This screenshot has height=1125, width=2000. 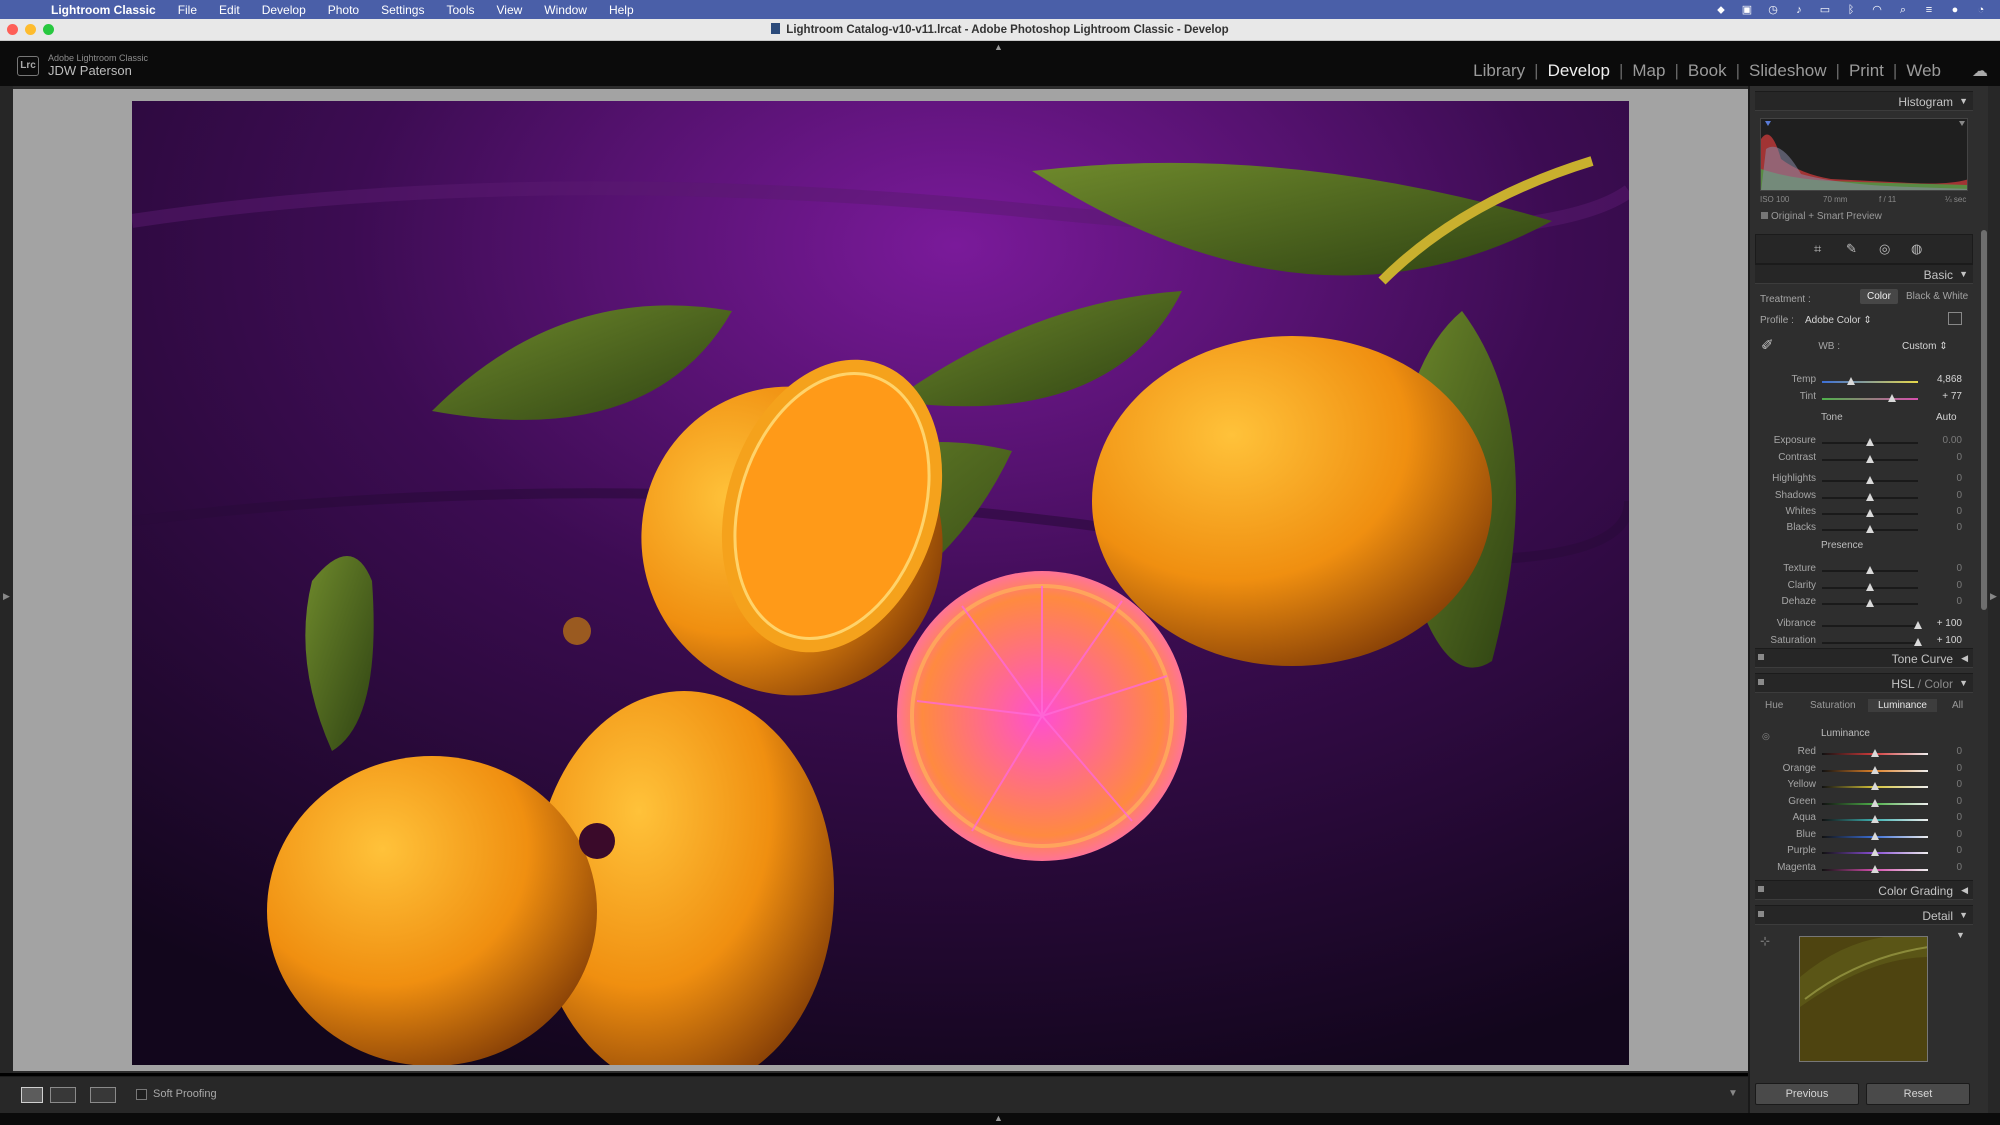 What do you see at coordinates (1892, 398) in the screenshot?
I see `tint-slider-knob` at bounding box center [1892, 398].